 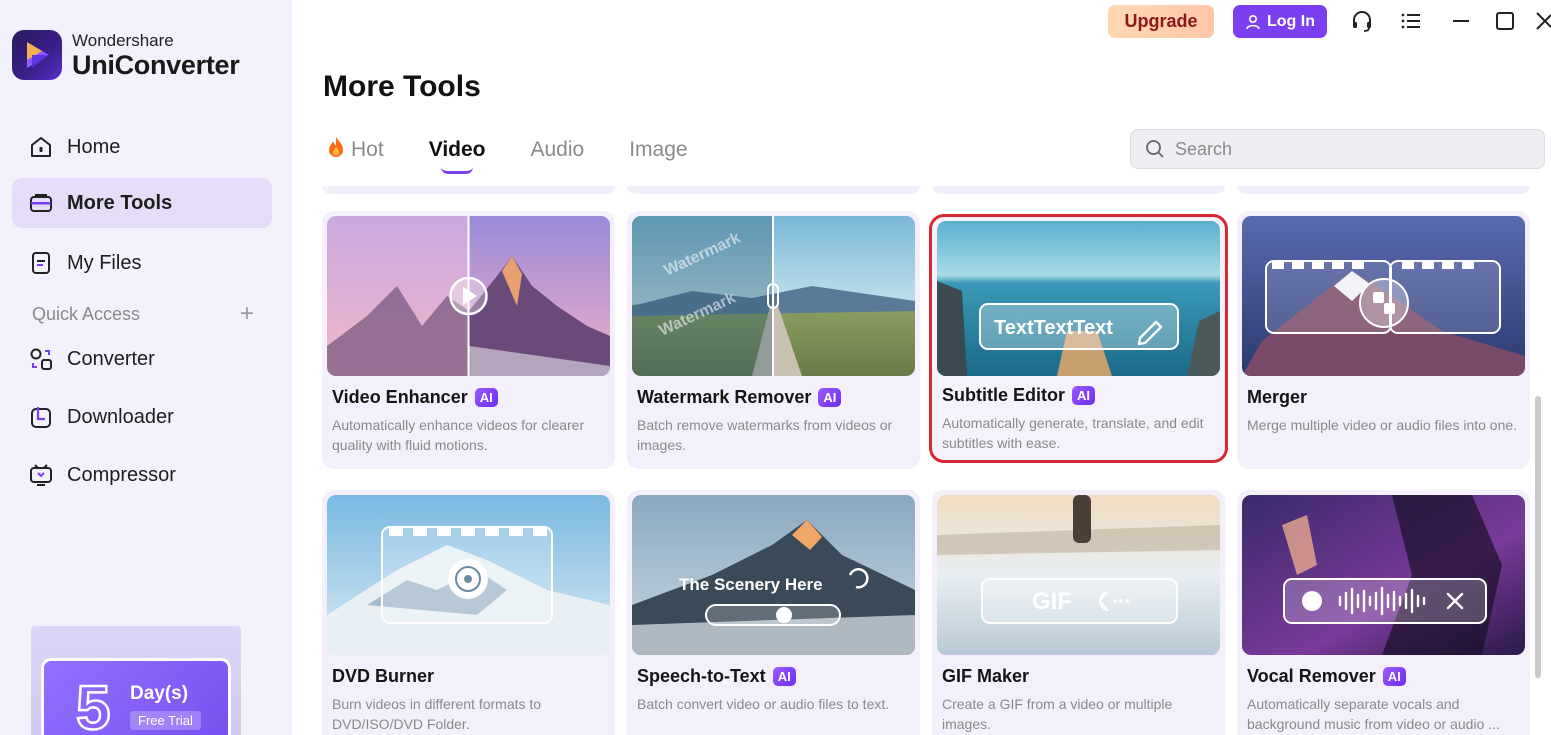 I want to click on minimize-icon, so click(x=1461, y=21).